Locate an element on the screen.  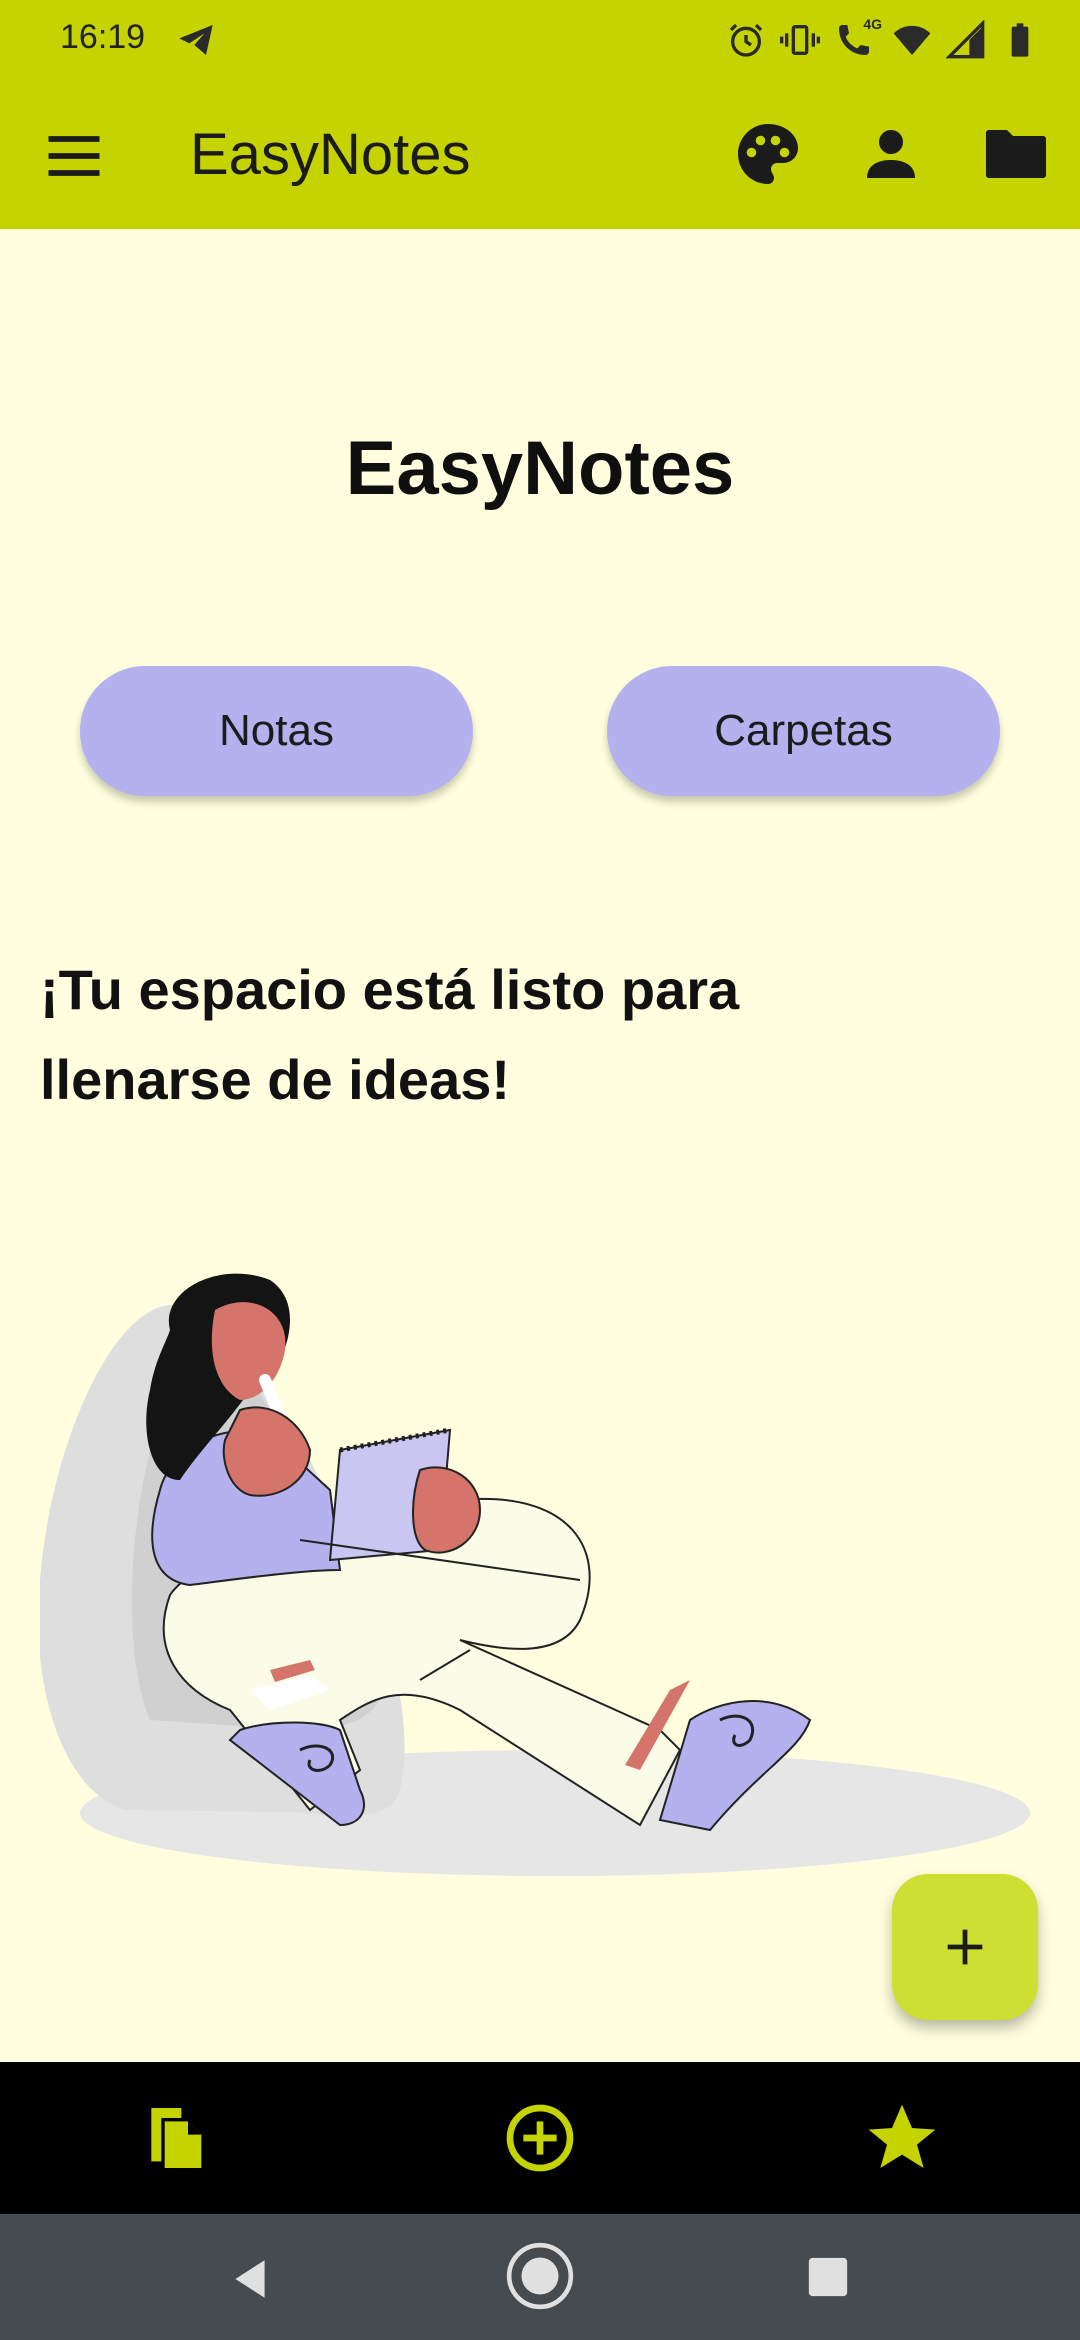
palette-icon is located at coordinates (768, 154).